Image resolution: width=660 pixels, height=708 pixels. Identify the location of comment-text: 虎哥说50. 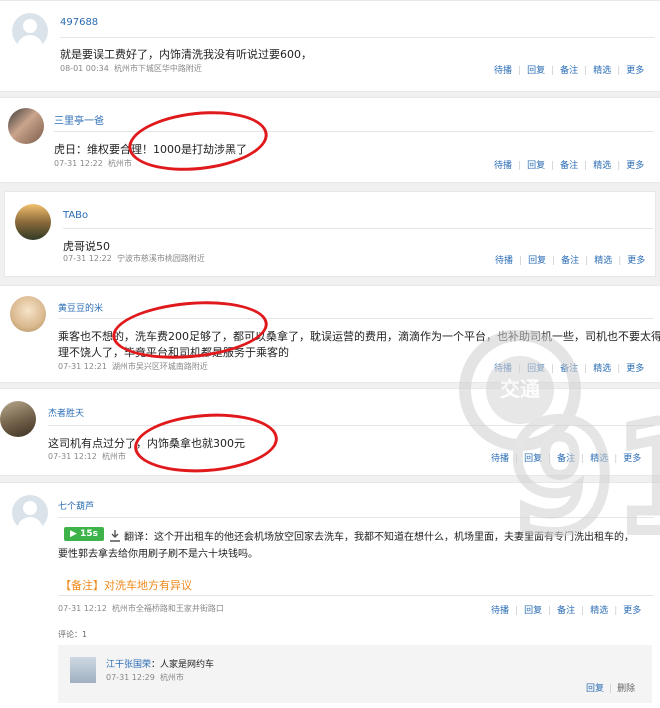
(86, 246).